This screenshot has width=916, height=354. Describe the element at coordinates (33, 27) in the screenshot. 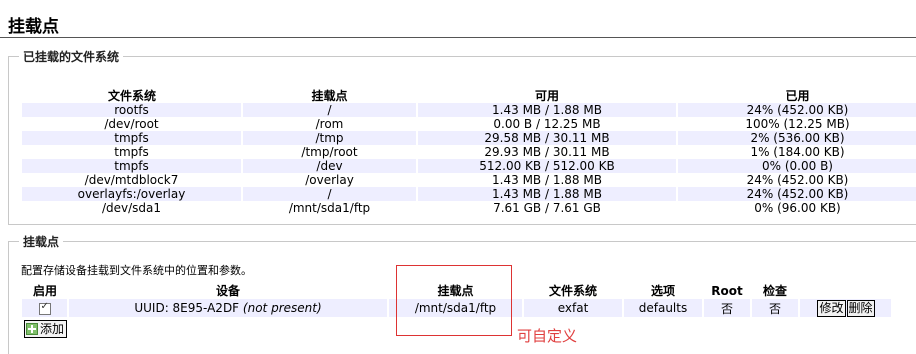

I see `page-title: 挂载点` at that location.